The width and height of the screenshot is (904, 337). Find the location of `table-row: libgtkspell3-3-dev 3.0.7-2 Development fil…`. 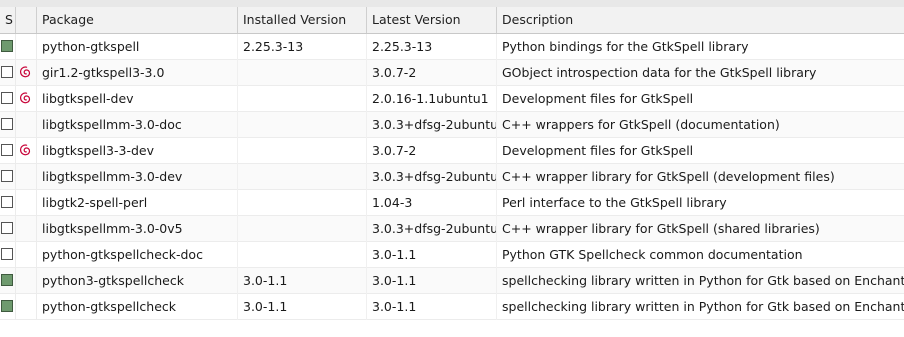

table-row: libgtkspell3-3-dev 3.0.7-2 Development fil… is located at coordinates (452, 151).